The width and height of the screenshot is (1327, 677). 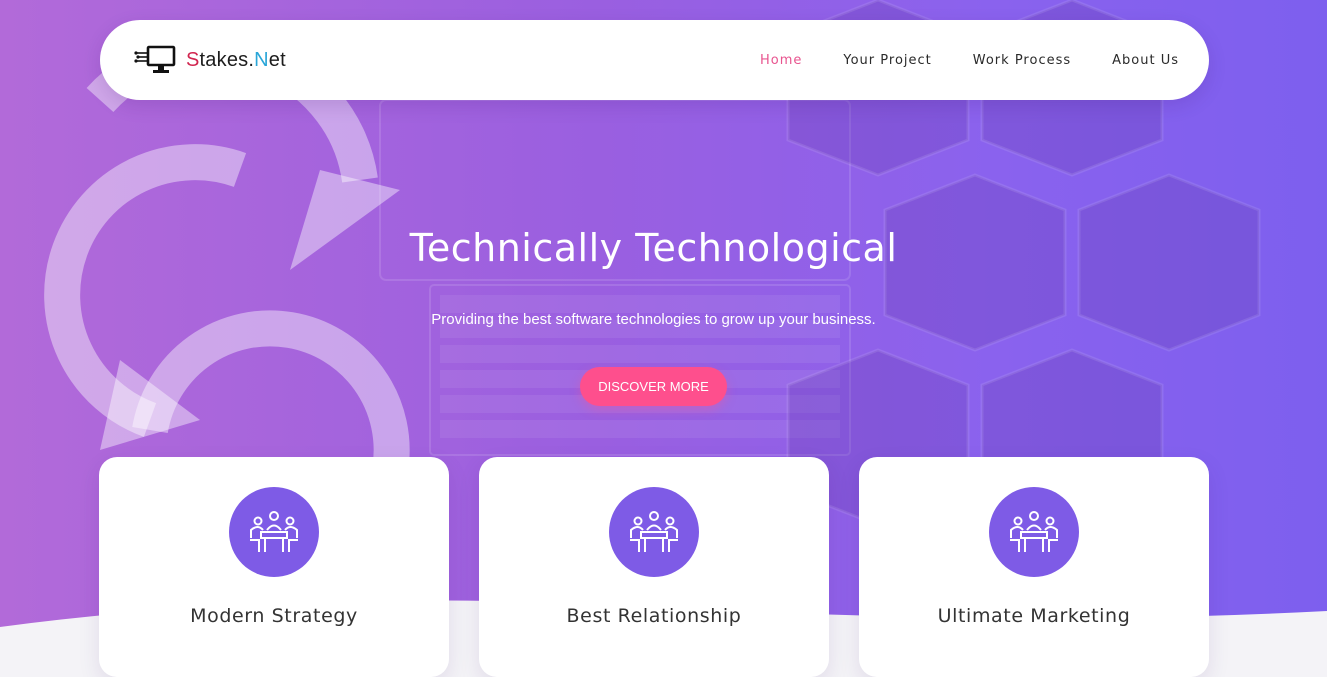 I want to click on discover-more-button: DISCOVER MORE, so click(x=653, y=386).